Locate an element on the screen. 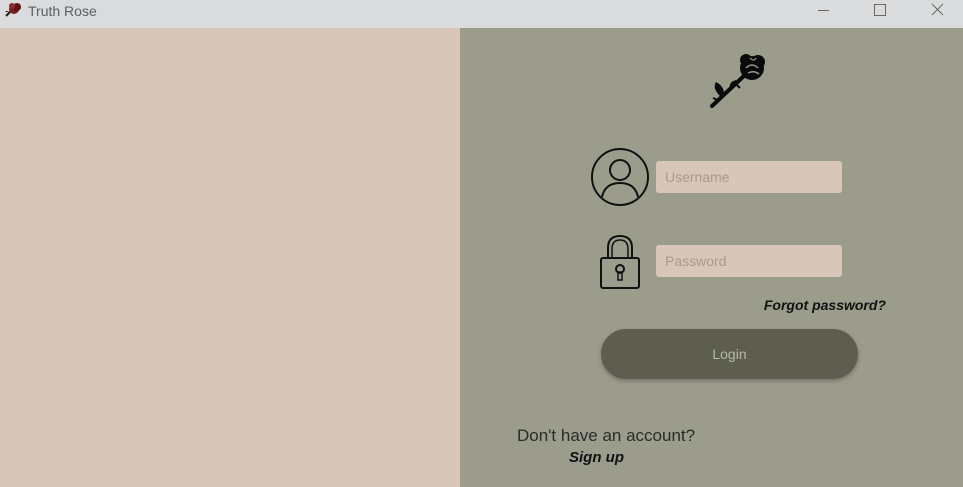  rose-logo-icon is located at coordinates (739, 81).